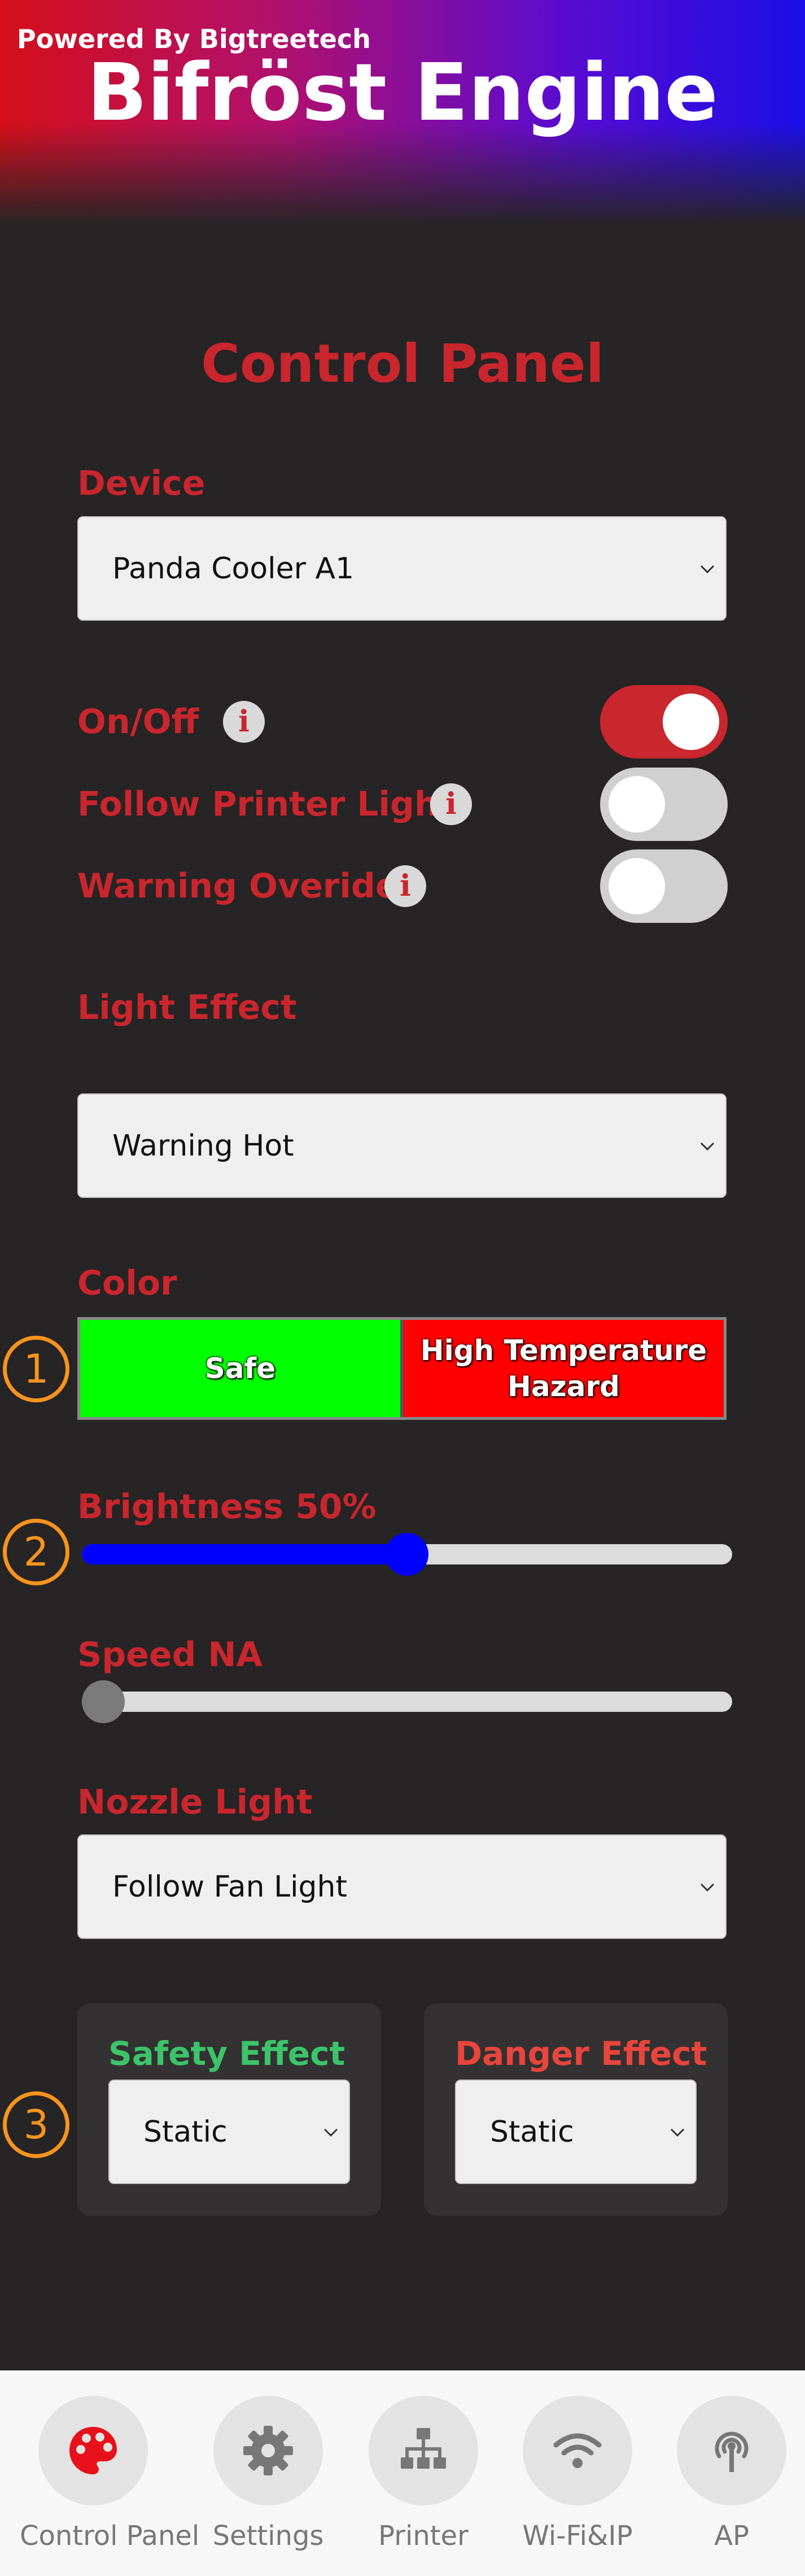 This screenshot has width=805, height=2576. I want to click on warning-overide-info-icon: i, so click(405, 886).